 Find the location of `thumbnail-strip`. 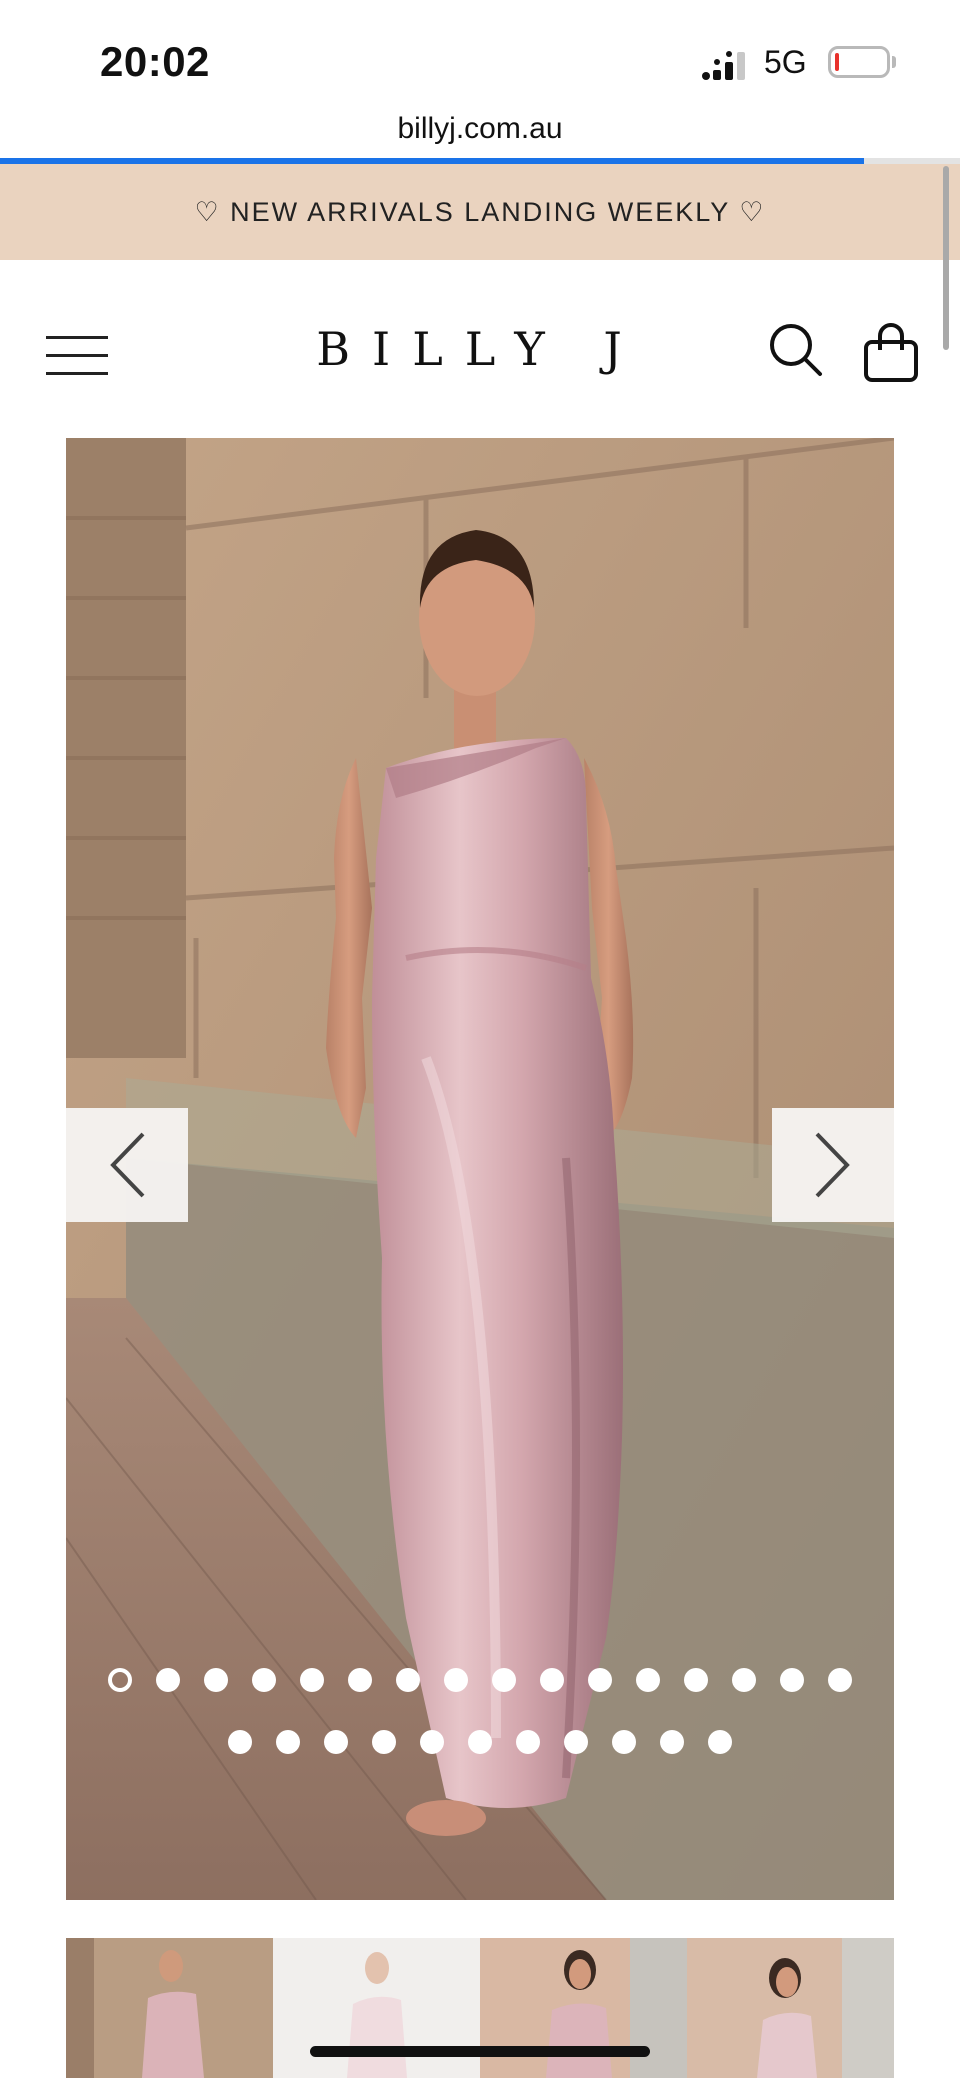

thumbnail-strip is located at coordinates (480, 2008).